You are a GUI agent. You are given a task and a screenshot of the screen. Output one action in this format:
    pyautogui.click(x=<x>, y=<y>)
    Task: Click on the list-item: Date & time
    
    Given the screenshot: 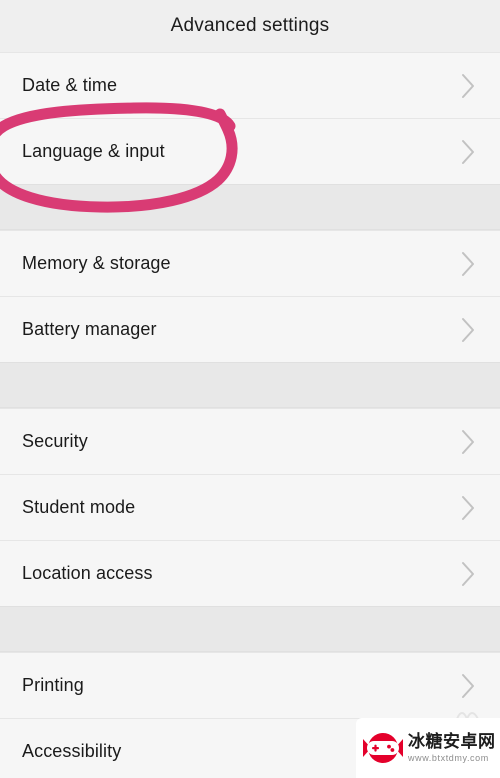 What is the action you would take?
    pyautogui.click(x=250, y=85)
    